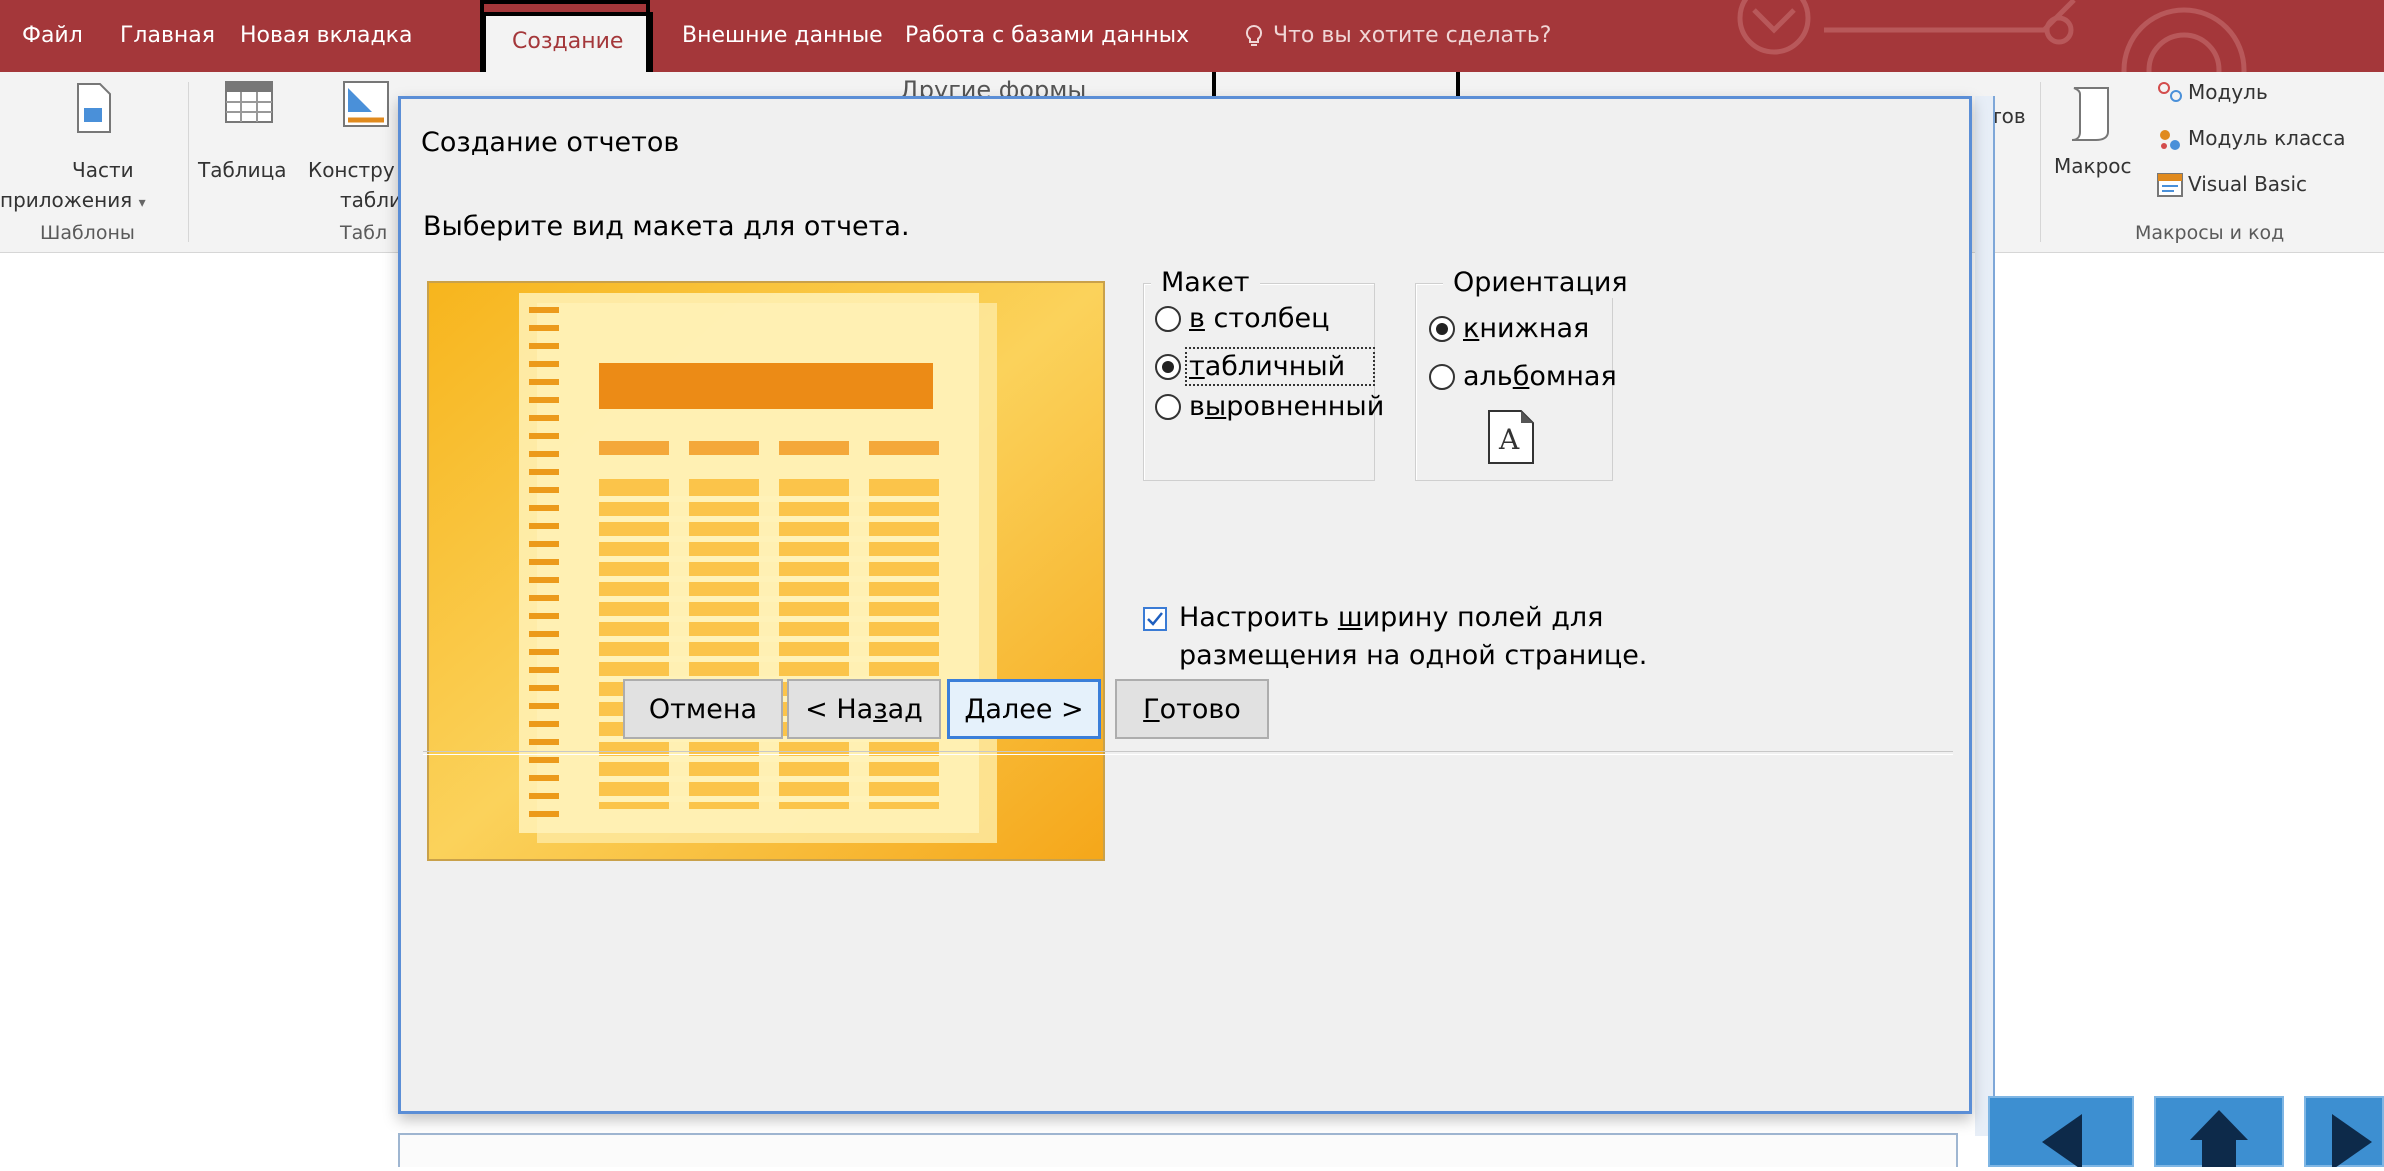  I want to click on visual-basic-button: Visual Basic, so click(2247, 184).